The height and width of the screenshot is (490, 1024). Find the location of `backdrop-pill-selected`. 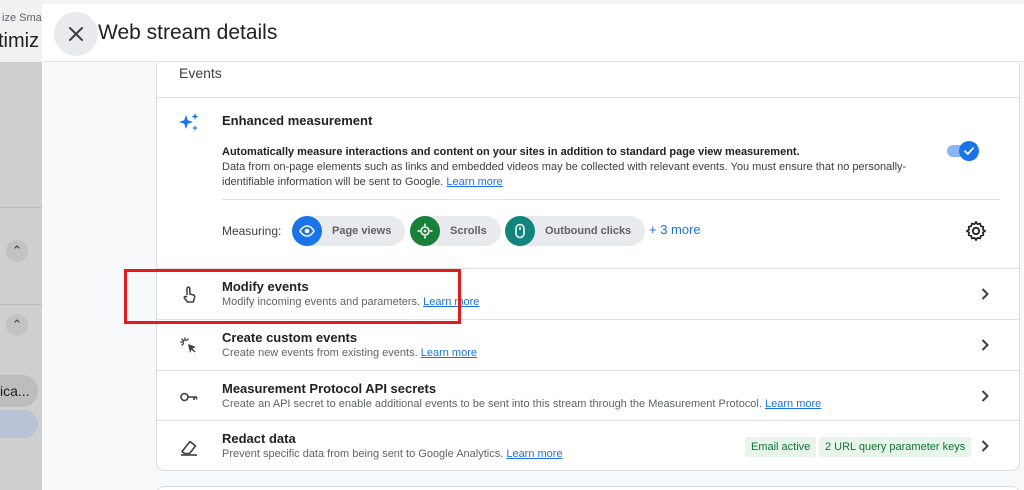

backdrop-pill-selected is located at coordinates (19, 424).